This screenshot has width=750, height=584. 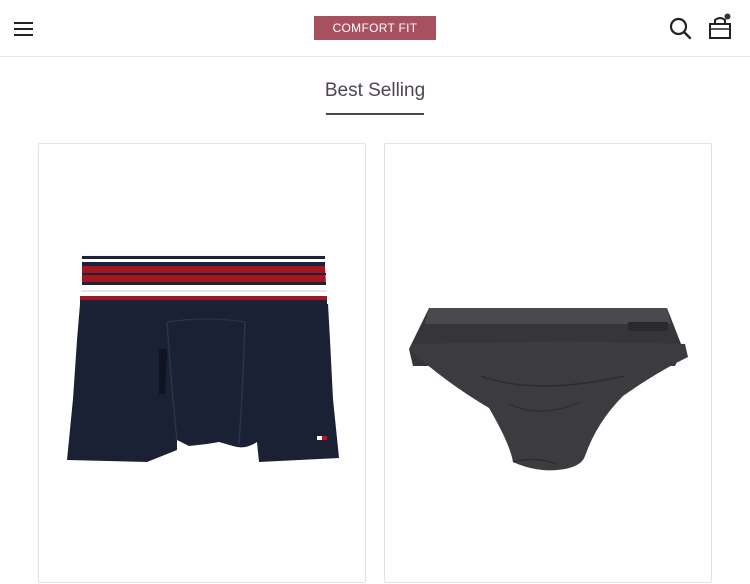 I want to click on top-nav-bar: COMFORT FIT, so click(x=375, y=28).